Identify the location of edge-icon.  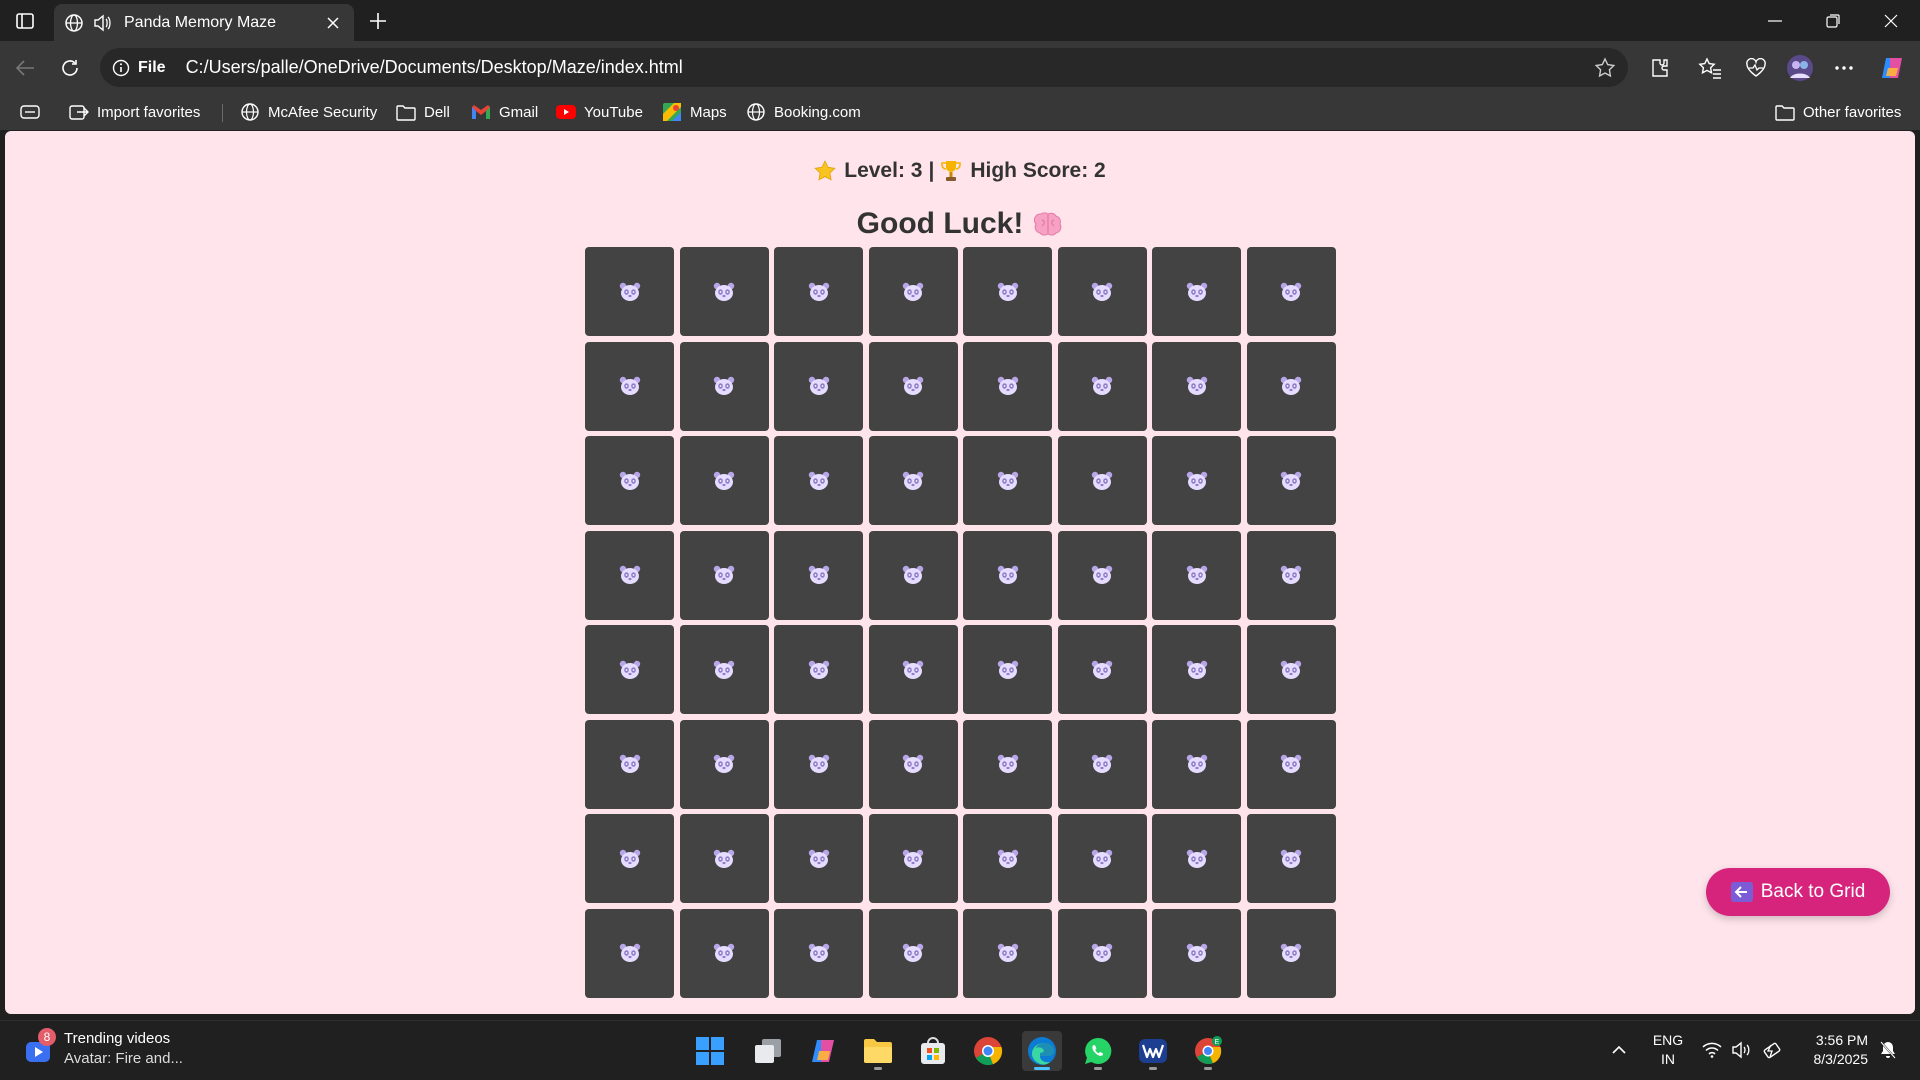
(1042, 1051).